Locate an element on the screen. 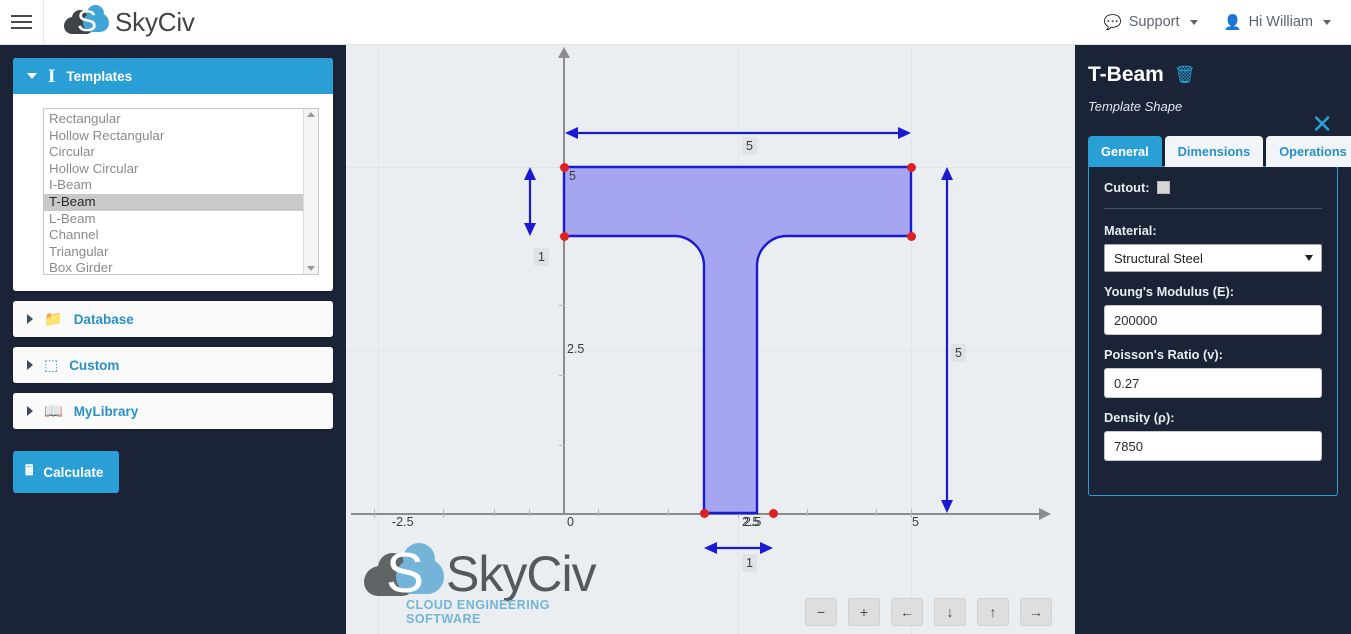  list-item: Hollow Rectangular is located at coordinates (173, 136).